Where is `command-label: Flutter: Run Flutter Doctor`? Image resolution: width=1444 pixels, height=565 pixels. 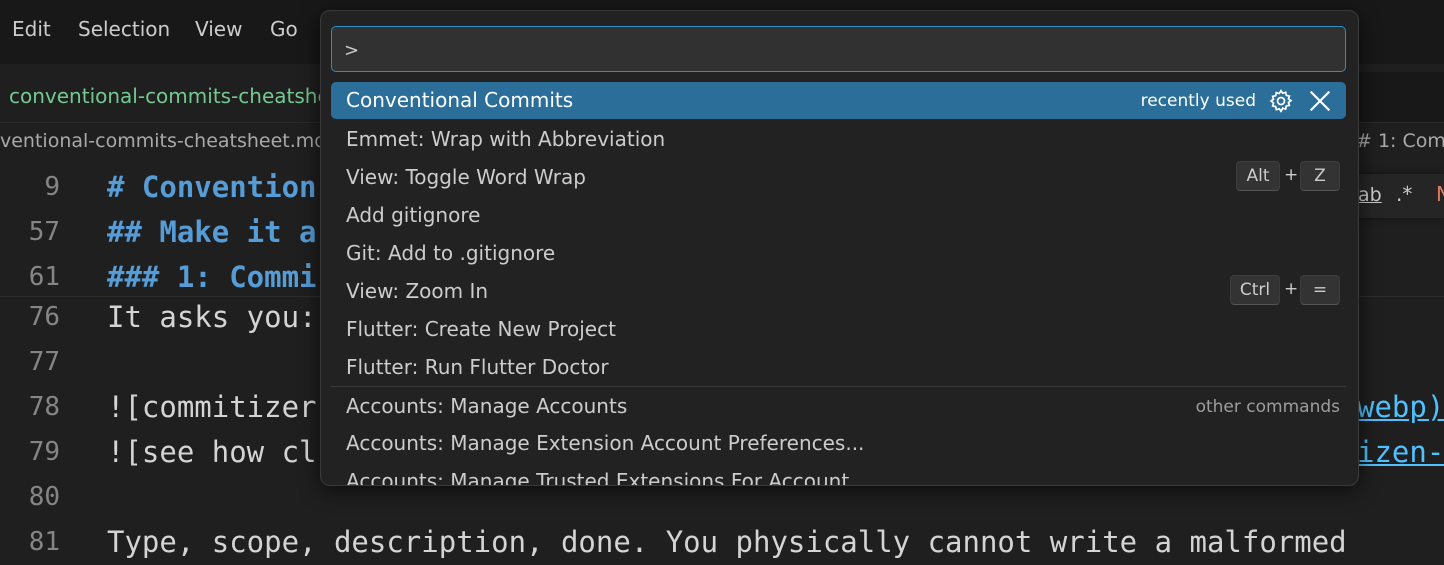
command-label: Flutter: Run Flutter Doctor is located at coordinates (477, 367).